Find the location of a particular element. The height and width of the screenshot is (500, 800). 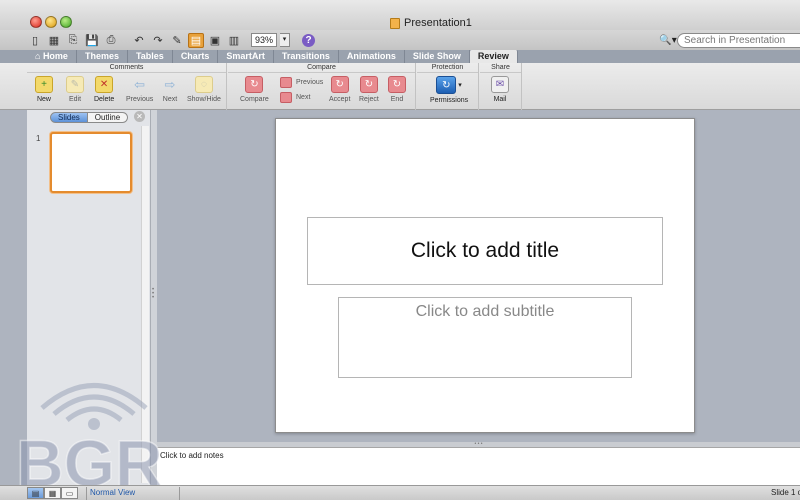

notes-pane: Click to add notes is located at coordinates (478, 466).